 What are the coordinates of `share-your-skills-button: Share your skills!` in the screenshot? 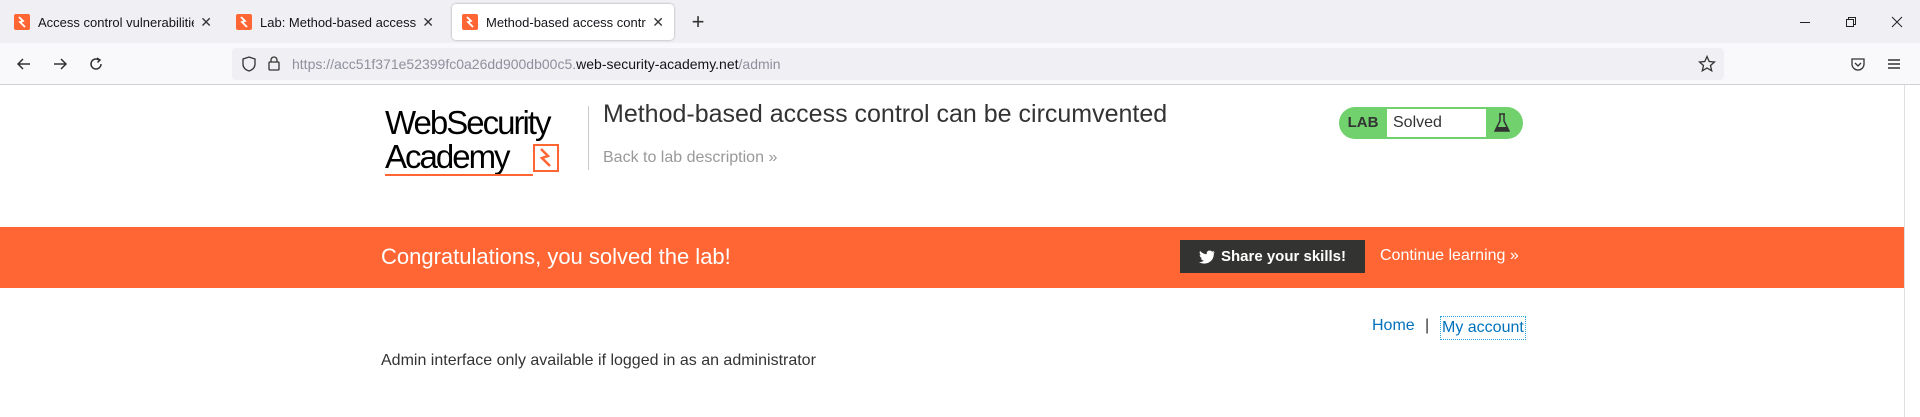 It's located at (1272, 256).